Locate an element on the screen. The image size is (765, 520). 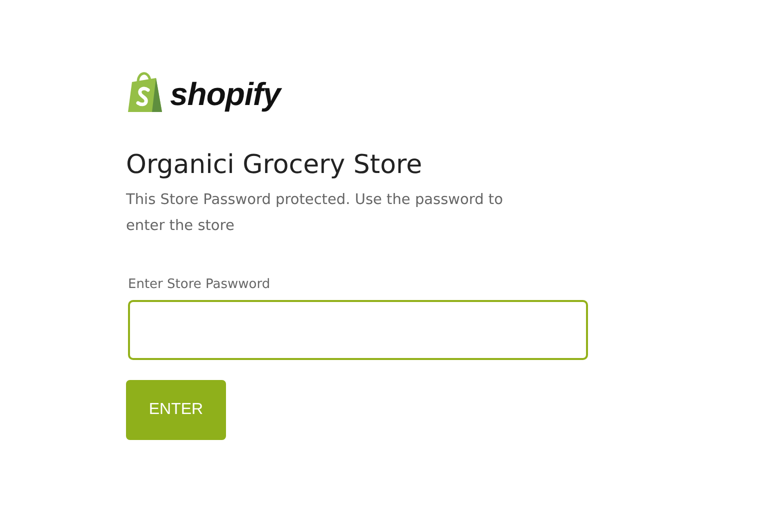
logo-wordmark: shopify is located at coordinates (225, 96).